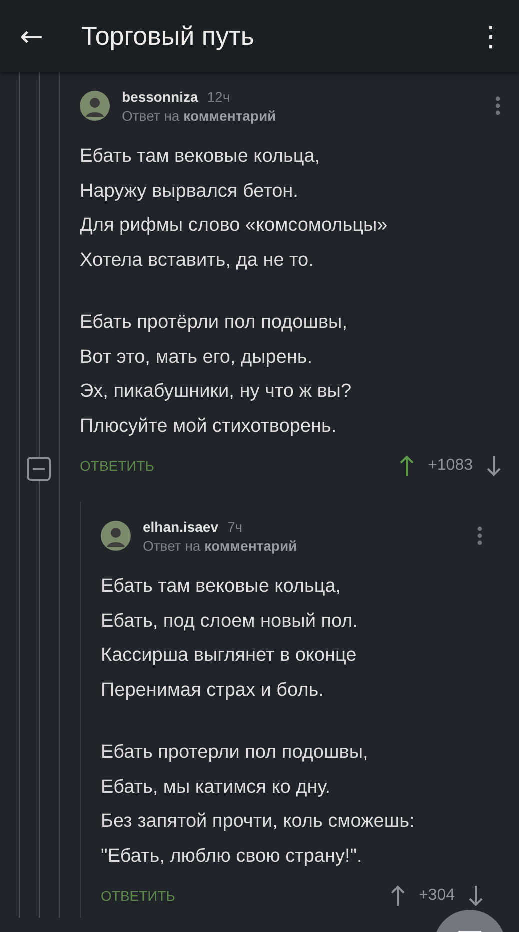 The image size is (519, 932). I want to click on comment-line: Перенимая страх и боль., so click(212, 690).